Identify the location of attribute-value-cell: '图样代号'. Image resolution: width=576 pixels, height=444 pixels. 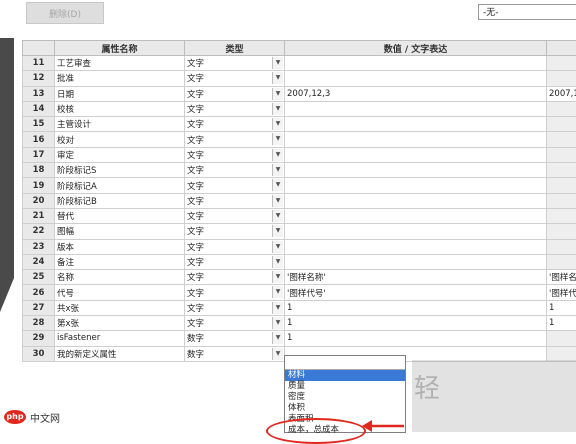
(416, 292).